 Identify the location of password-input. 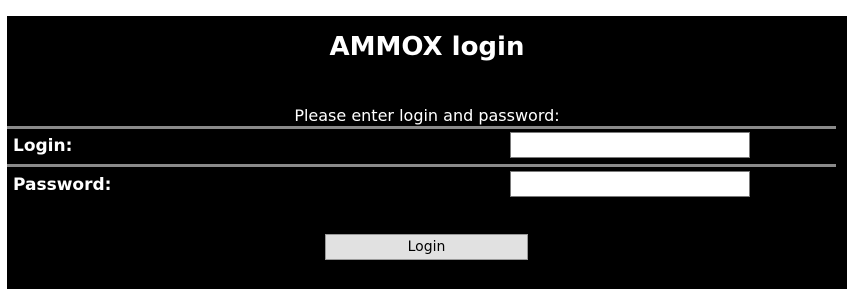
(630, 184).